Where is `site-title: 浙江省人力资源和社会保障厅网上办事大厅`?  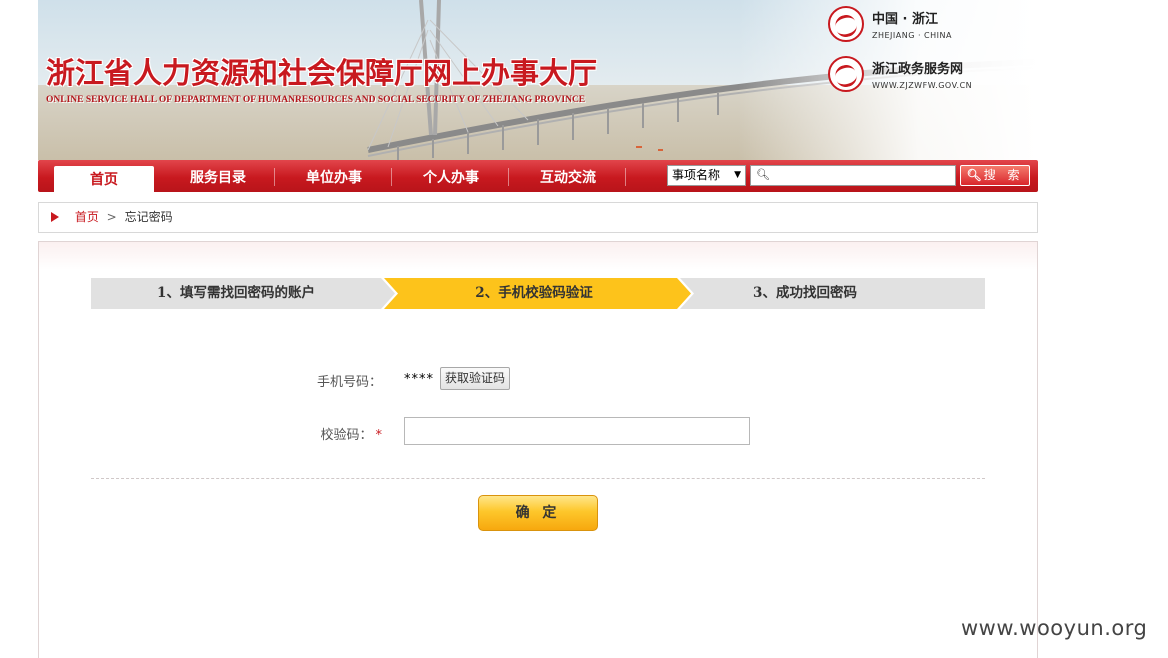 site-title: 浙江省人力资源和社会保障厅网上办事大厅 is located at coordinates (322, 73).